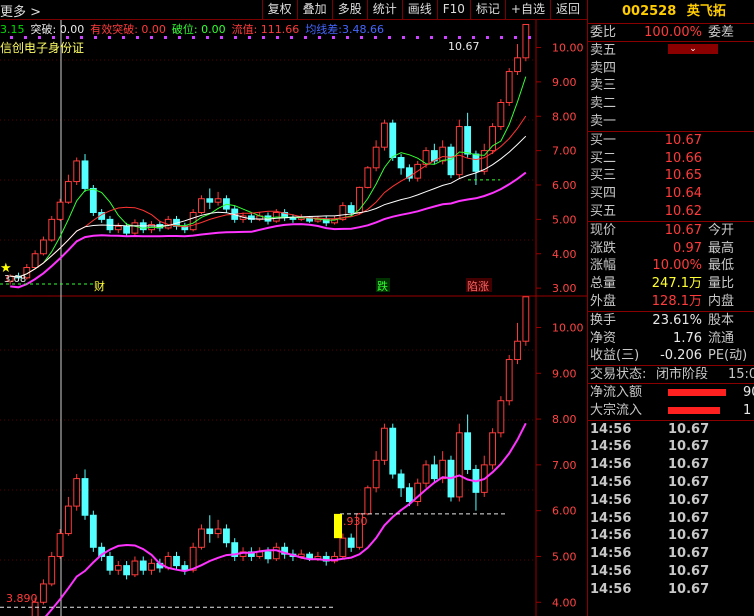 The height and width of the screenshot is (616, 754). Describe the element at coordinates (683, 230) in the screenshot. I see `stat-row-0-value: 10.67` at that location.